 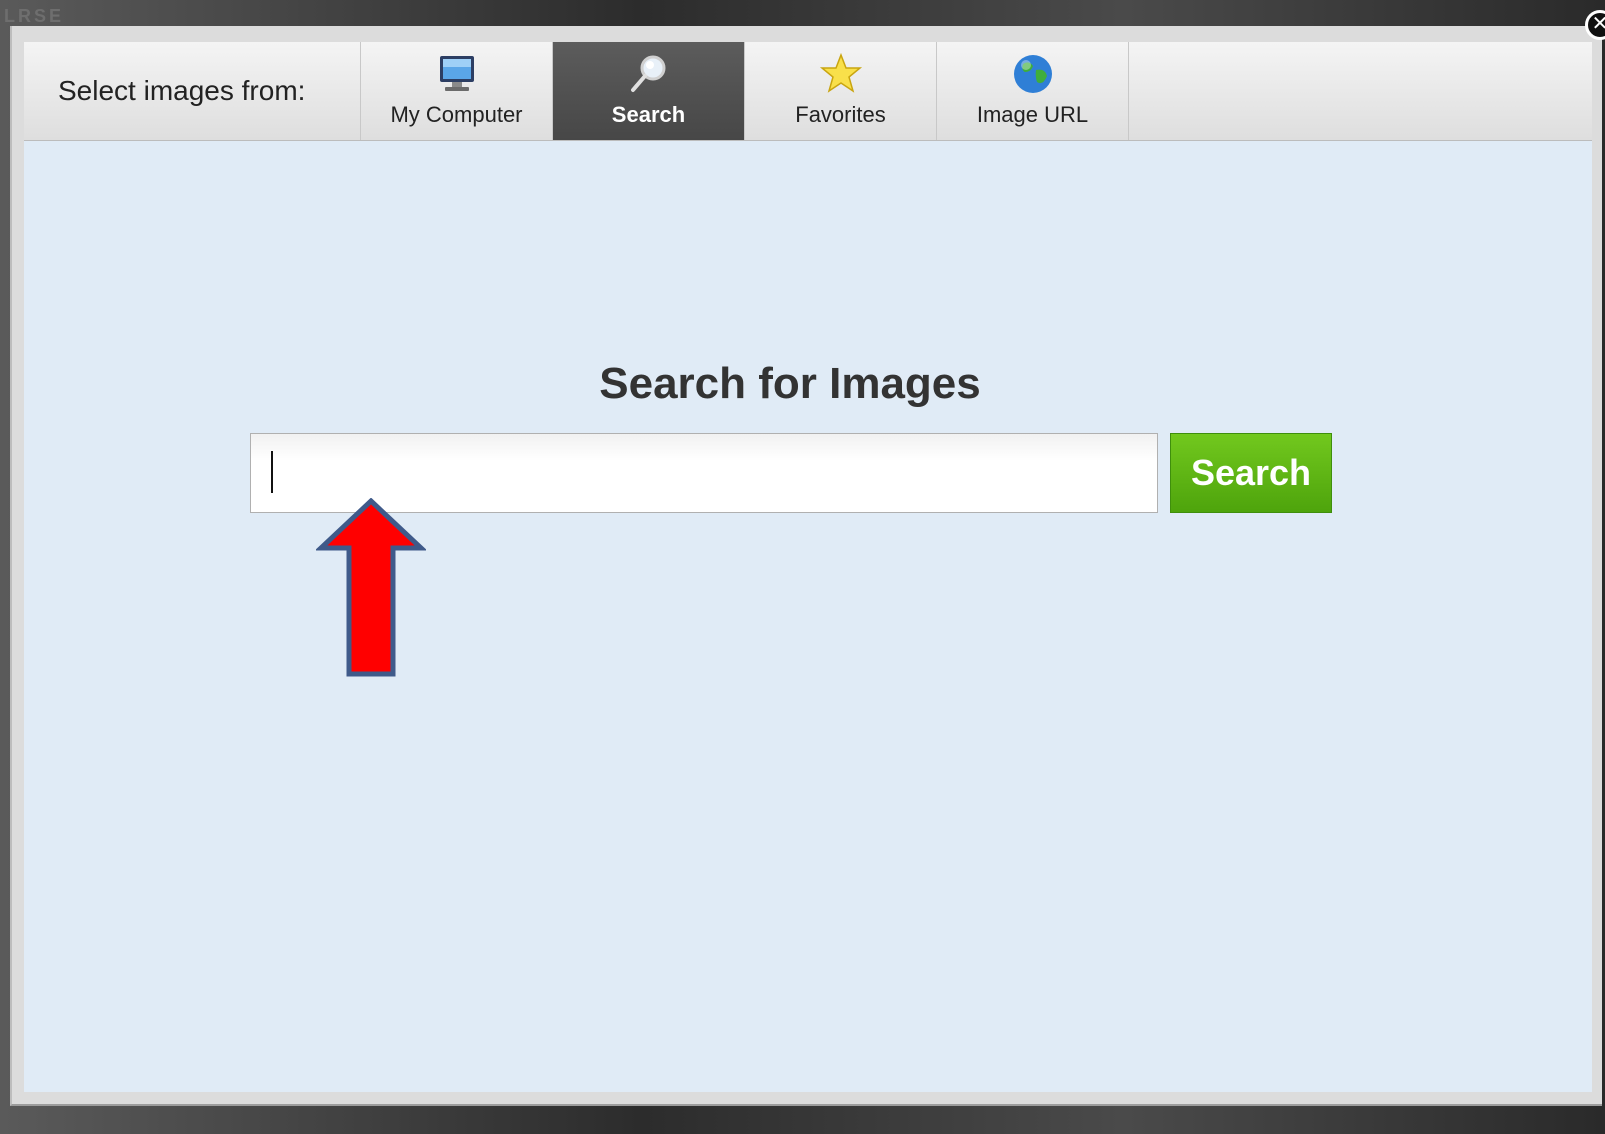 I want to click on tab-label: Image URL, so click(x=1032, y=114).